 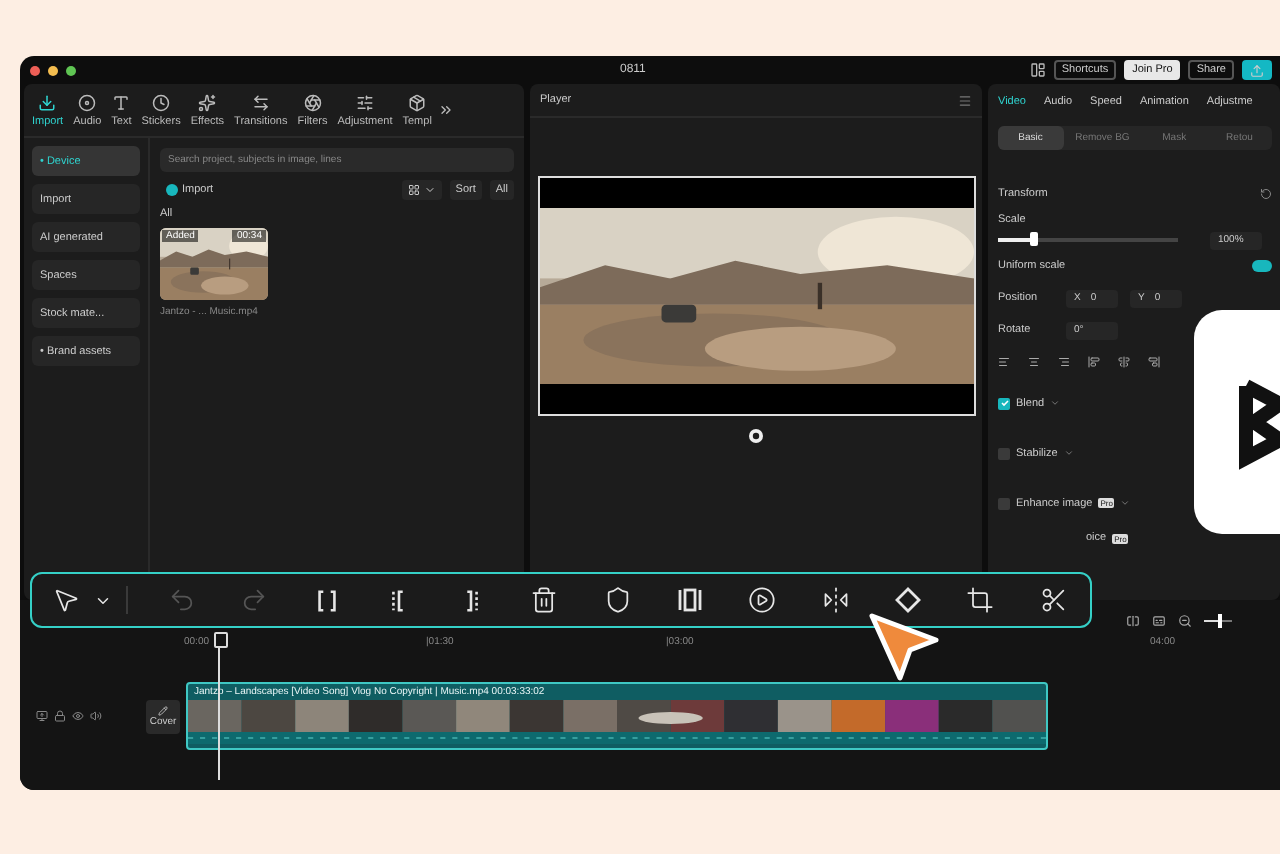 I want to click on text-icon, so click(x=121, y=102).